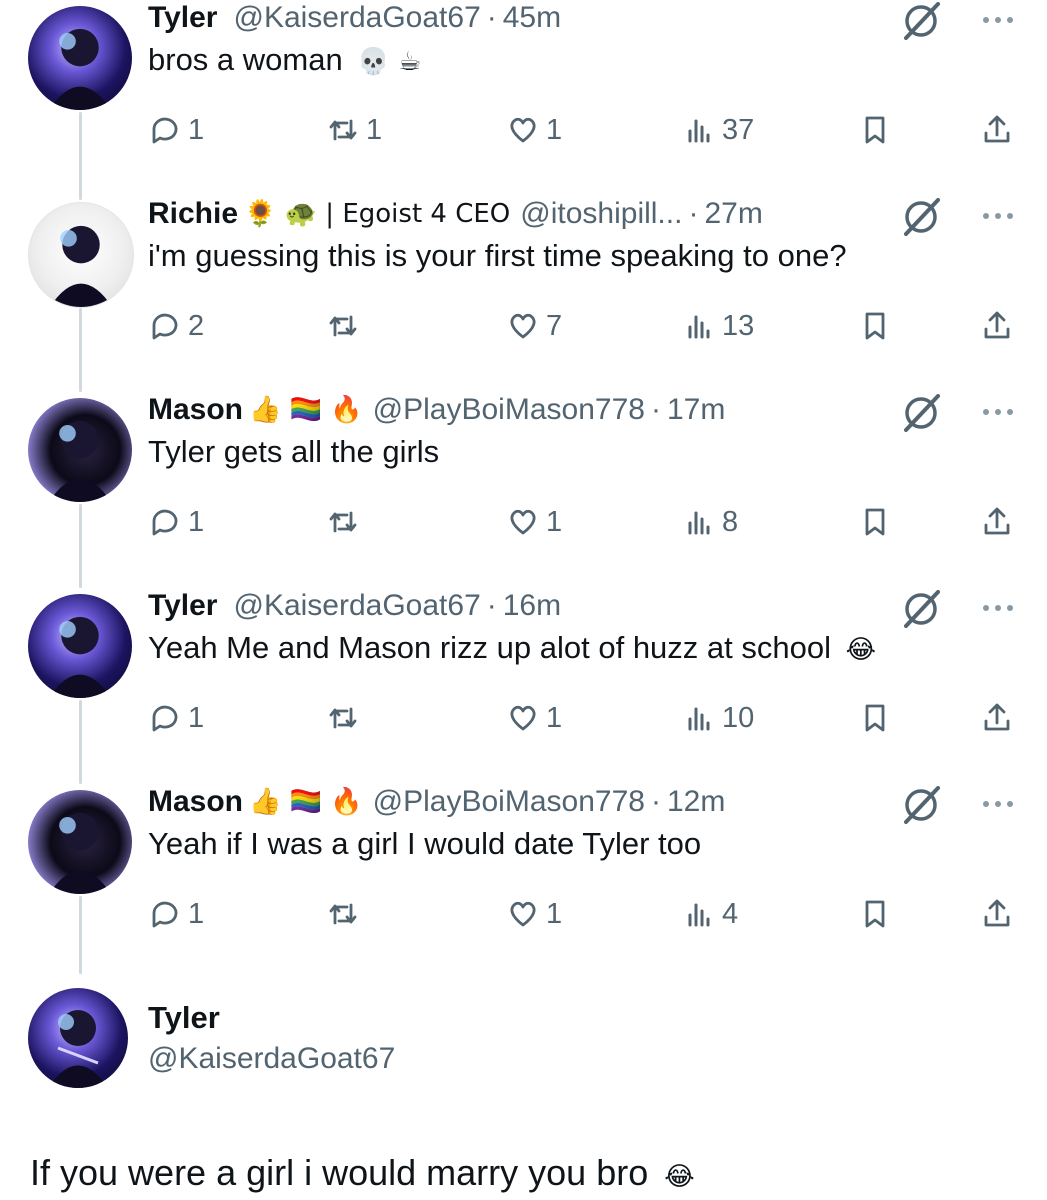 The height and width of the screenshot is (1200, 1047). Describe the element at coordinates (193, 214) in the screenshot. I see `author-name: Richie` at that location.